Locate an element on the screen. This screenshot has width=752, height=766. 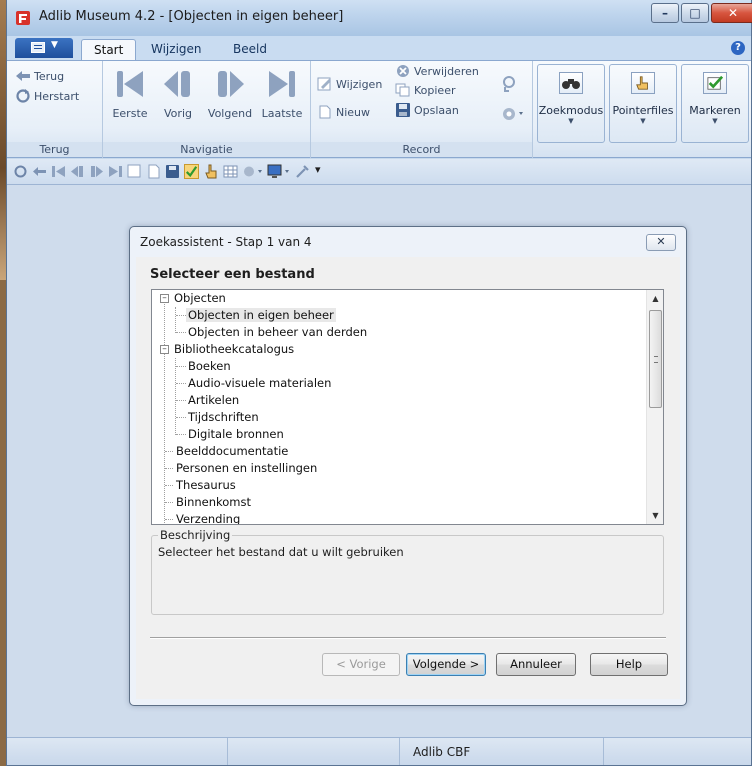
minimize-button: – is located at coordinates (665, 13).